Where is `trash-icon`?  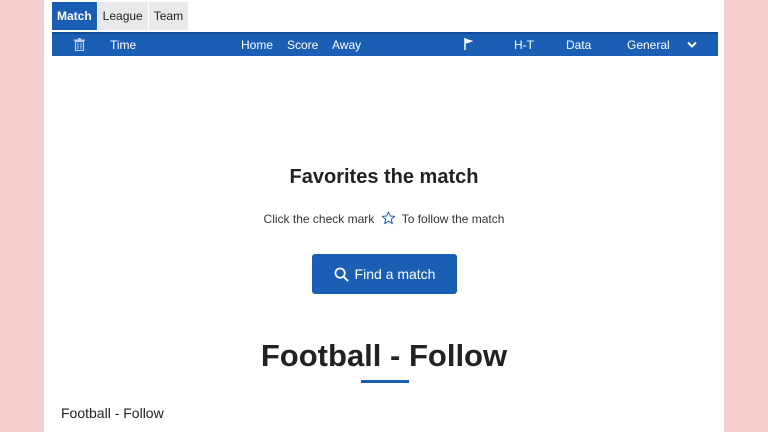 trash-icon is located at coordinates (79, 45).